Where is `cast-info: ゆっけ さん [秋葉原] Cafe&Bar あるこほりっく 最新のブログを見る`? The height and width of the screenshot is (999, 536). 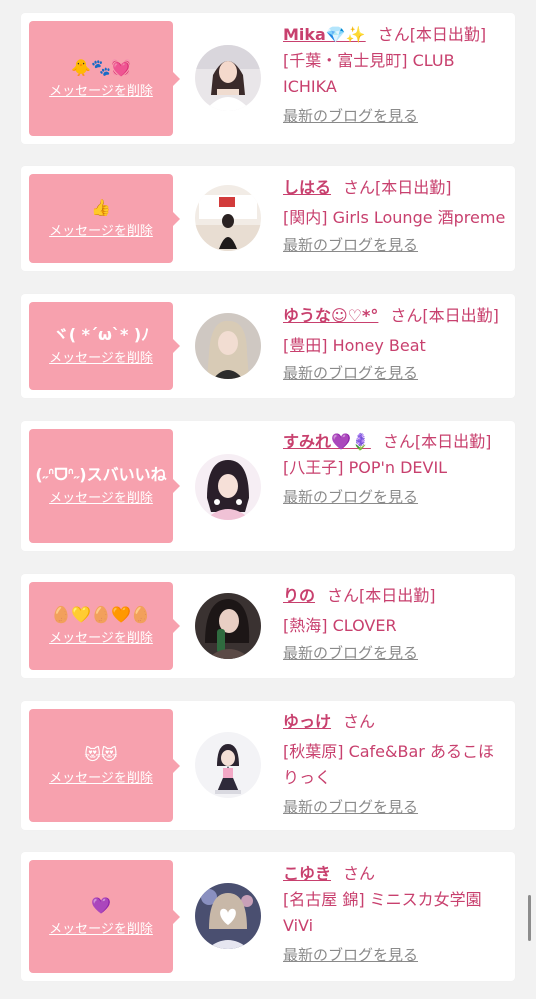
cast-info: ゆっけ さん [秋葉原] Cafe&Bar あるこほりっく 最新のブログを見る is located at coordinates (396, 763).